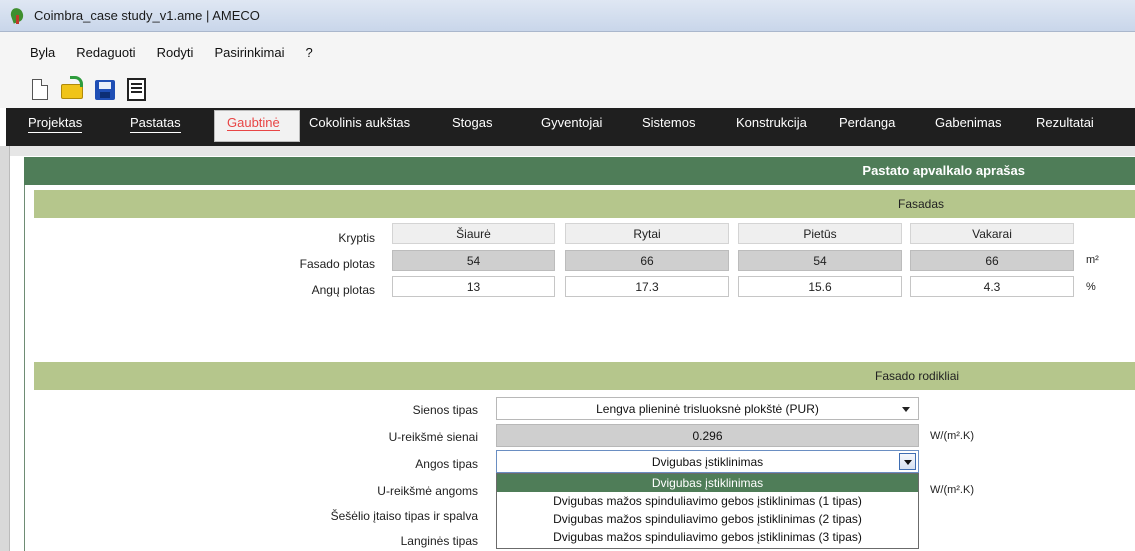  What do you see at coordinates (473, 286) in the screenshot?
I see `window-area-north-input: 13` at bounding box center [473, 286].